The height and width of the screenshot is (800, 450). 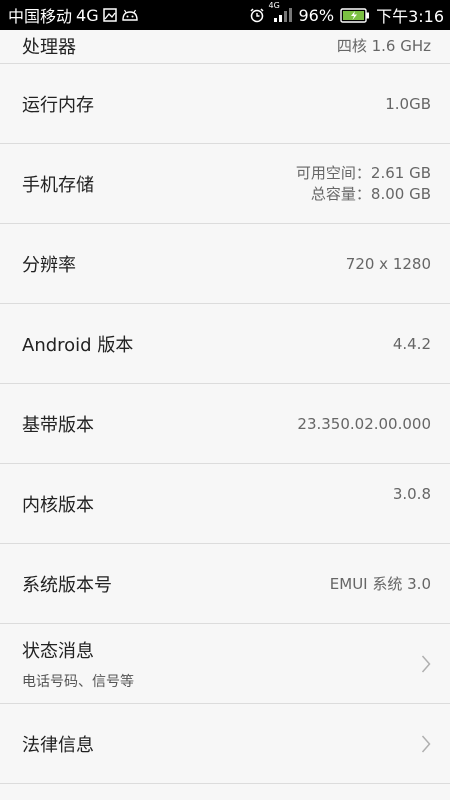 I want to click on row-build-number: 系统版本号 EMUI 系统 3.0, so click(x=225, y=584).